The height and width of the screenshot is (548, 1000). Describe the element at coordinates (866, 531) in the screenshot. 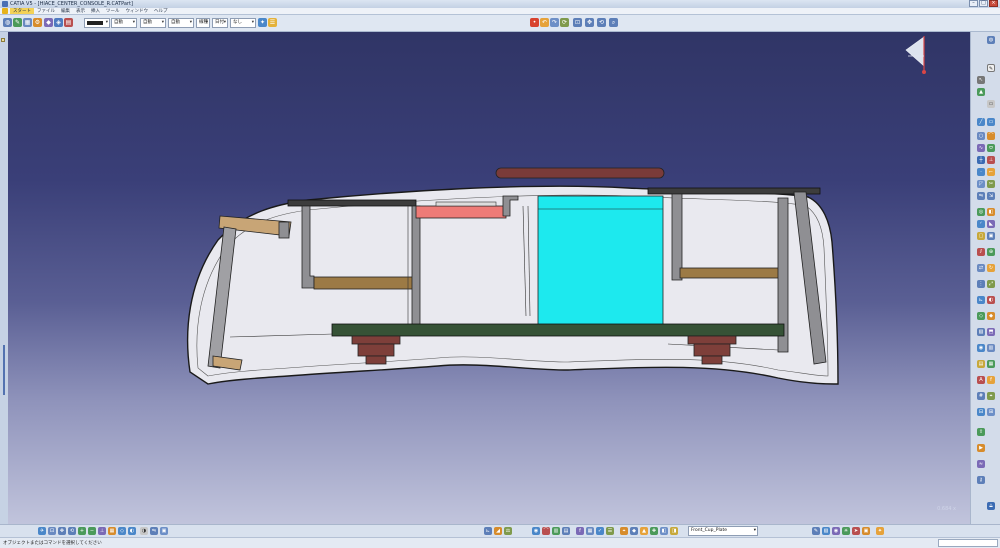

I see `camera-icon: ▣` at that location.